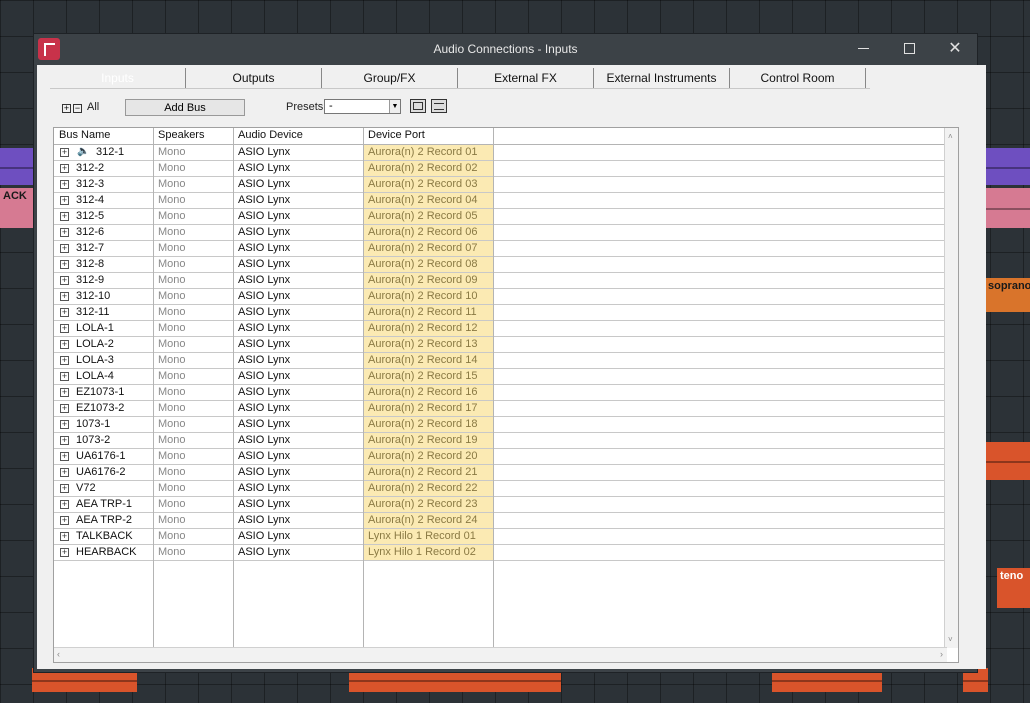  What do you see at coordinates (93, 296) in the screenshot?
I see `bus-name-cell: 312-10` at bounding box center [93, 296].